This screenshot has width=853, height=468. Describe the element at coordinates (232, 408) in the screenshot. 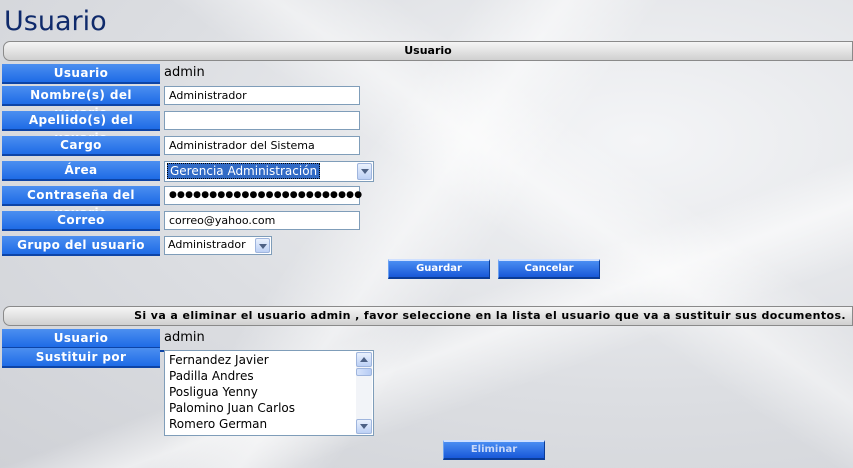

I see `list-item: Palomino Juan Carlos` at that location.